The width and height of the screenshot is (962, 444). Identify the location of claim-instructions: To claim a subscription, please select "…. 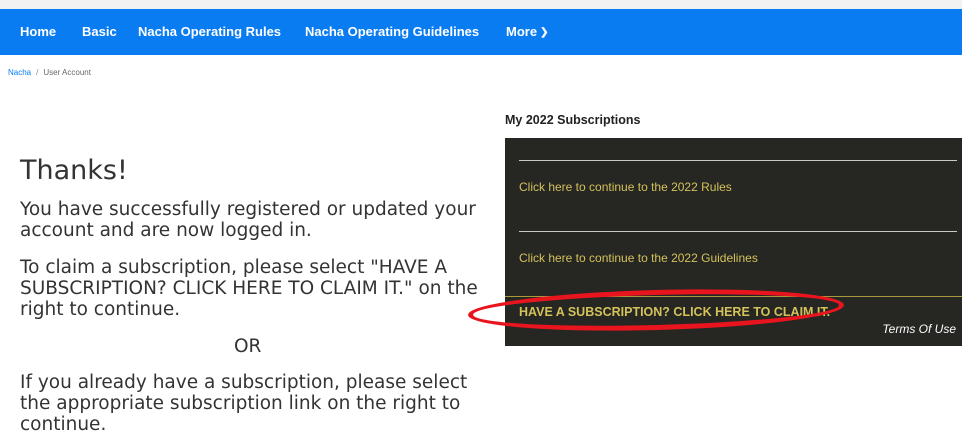
(249, 288).